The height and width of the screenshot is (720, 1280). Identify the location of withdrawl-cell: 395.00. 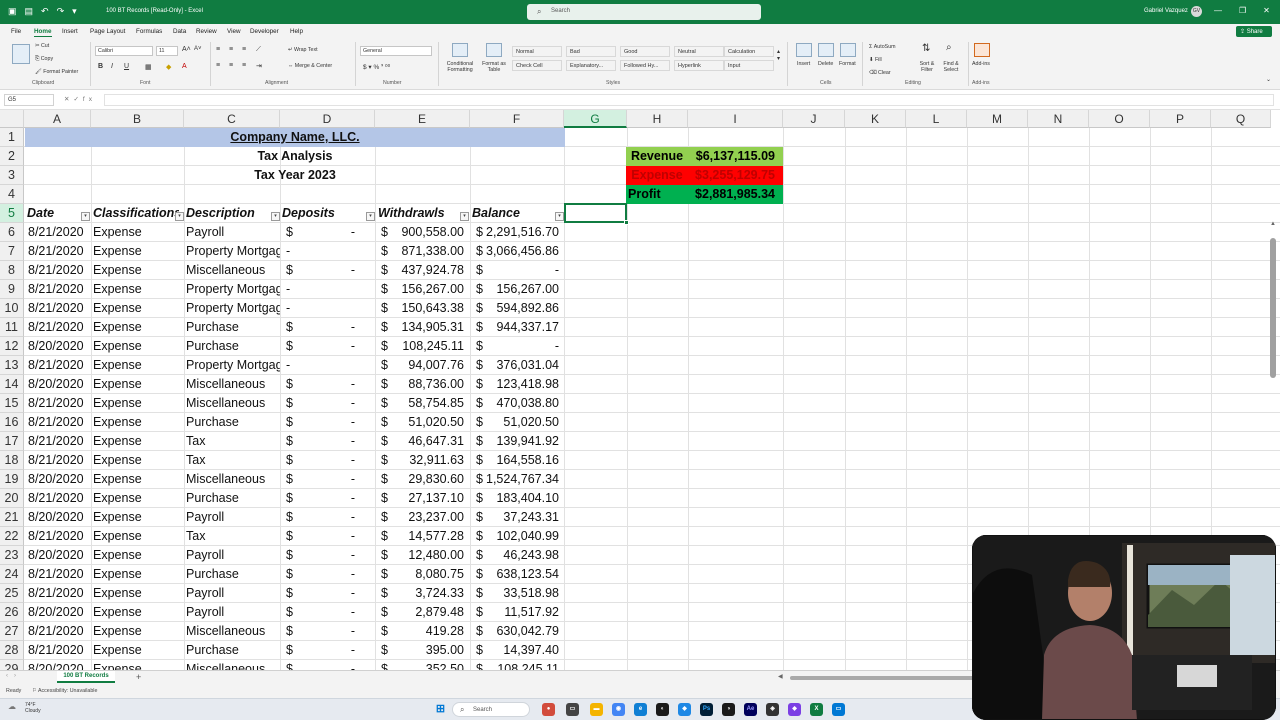
(428, 650).